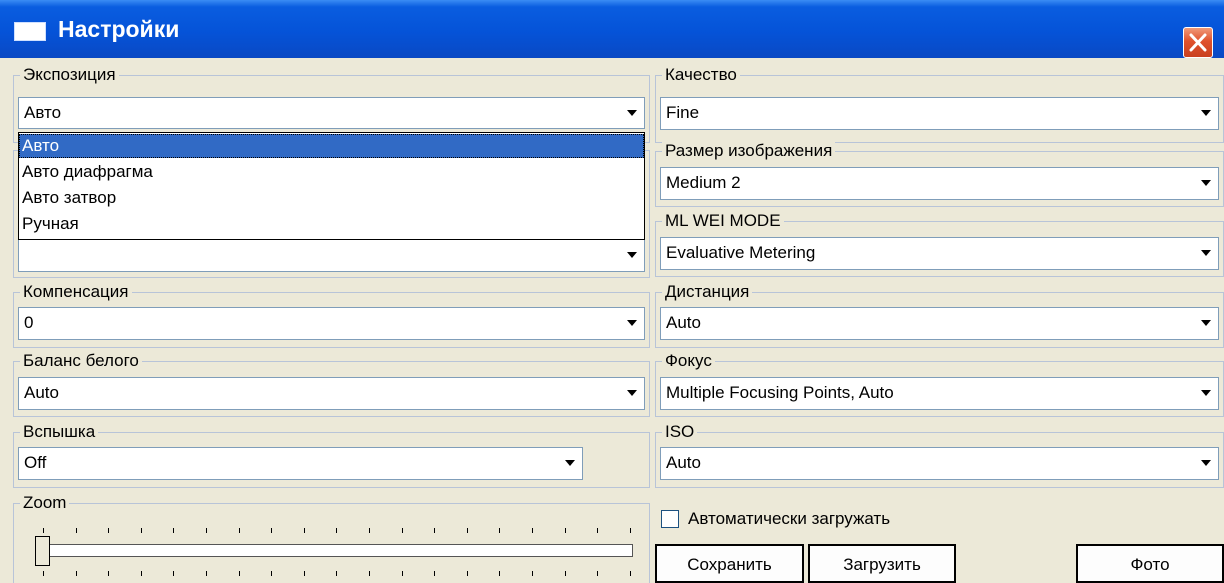  Describe the element at coordinates (30, 31) in the screenshot. I see `window-icon` at that location.